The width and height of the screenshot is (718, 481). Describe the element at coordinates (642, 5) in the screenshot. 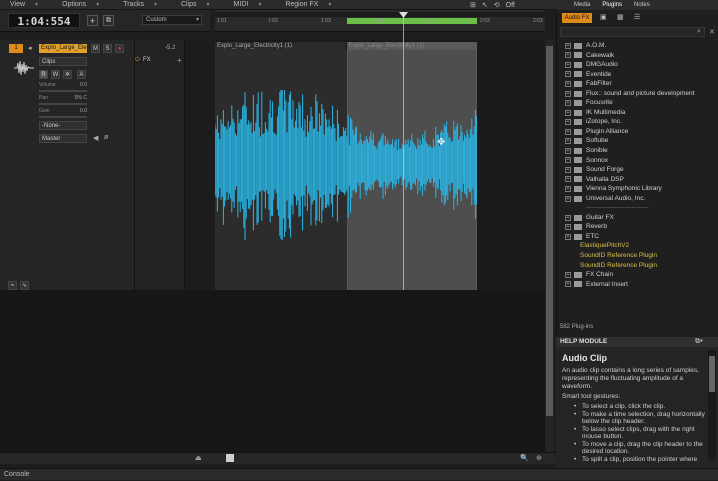

I see `tab-notes: Notes` at that location.